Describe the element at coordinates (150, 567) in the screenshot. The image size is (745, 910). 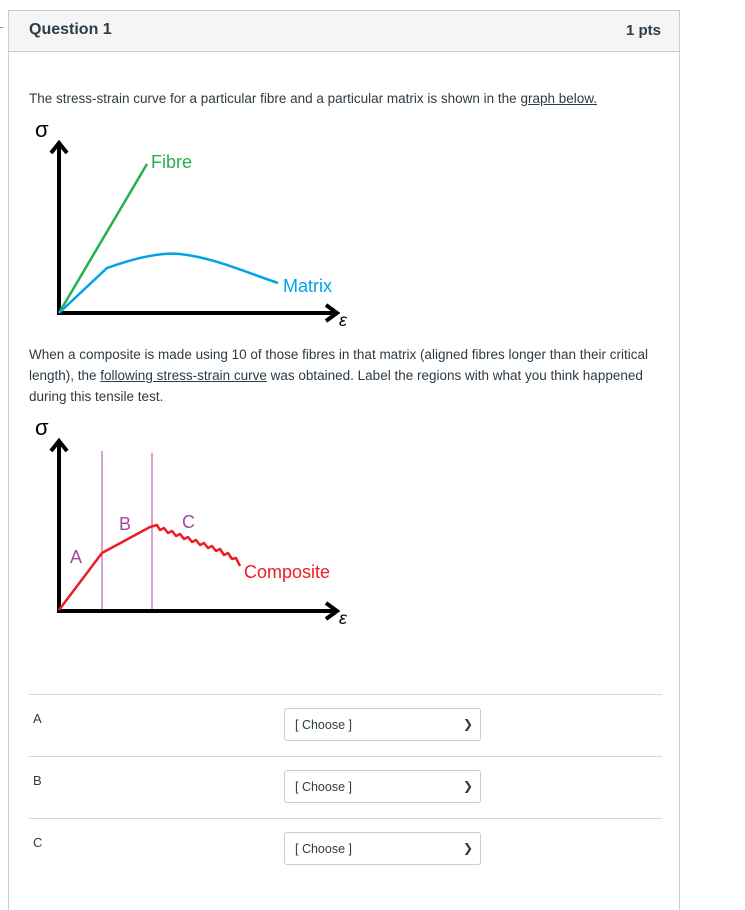
I see `composite-curve` at that location.